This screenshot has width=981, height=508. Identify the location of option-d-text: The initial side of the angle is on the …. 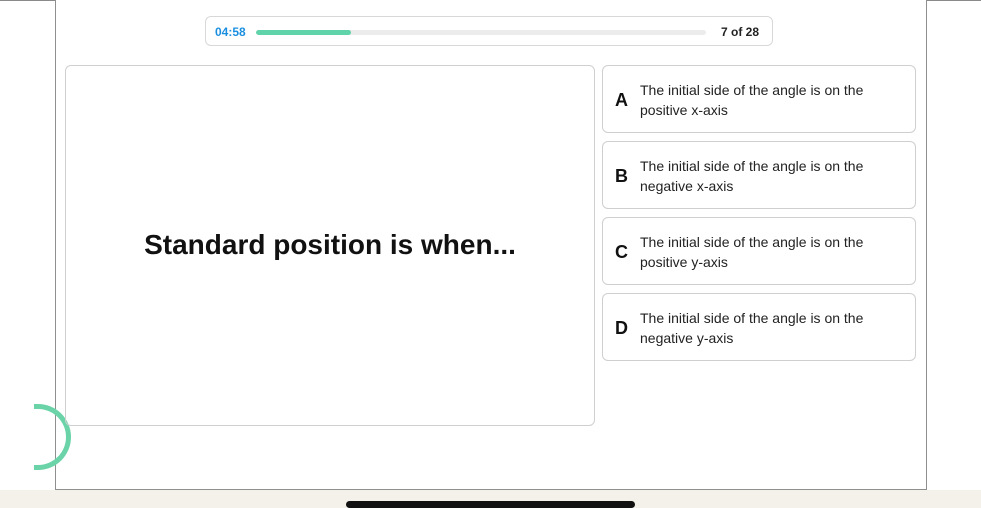
(752, 328).